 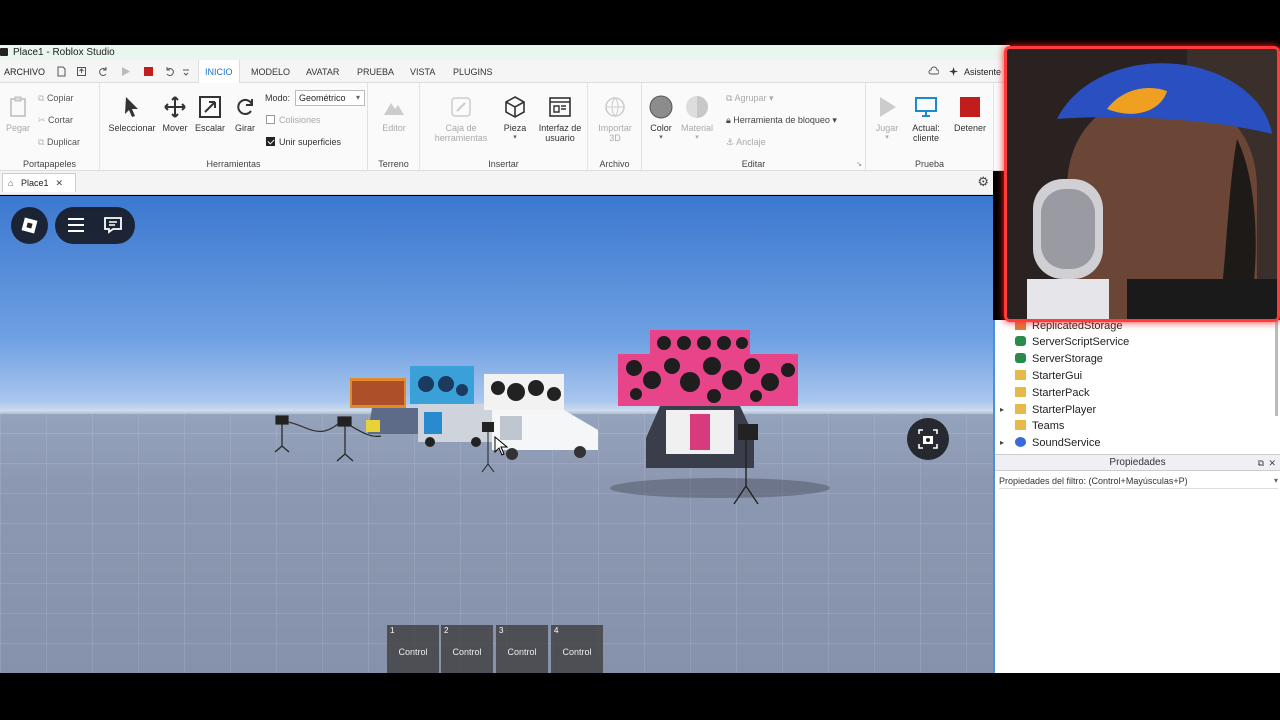 What do you see at coordinates (103, 71) in the screenshot?
I see `redo-icon` at bounding box center [103, 71].